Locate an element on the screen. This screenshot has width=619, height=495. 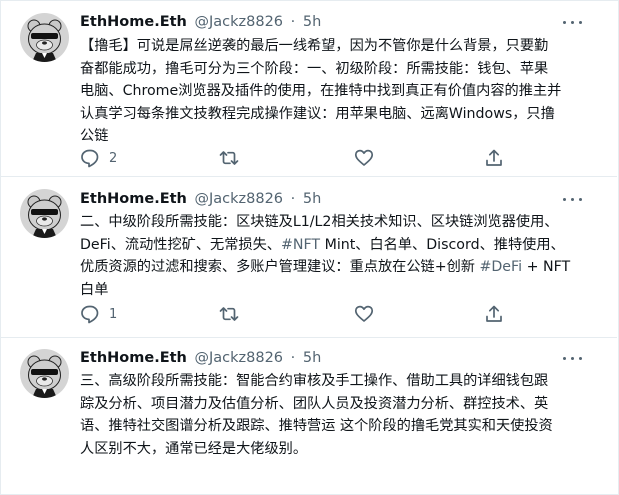
tweet-text-segment: Mint、白名单、Discord、推特使用、 is located at coordinates (442, 244).